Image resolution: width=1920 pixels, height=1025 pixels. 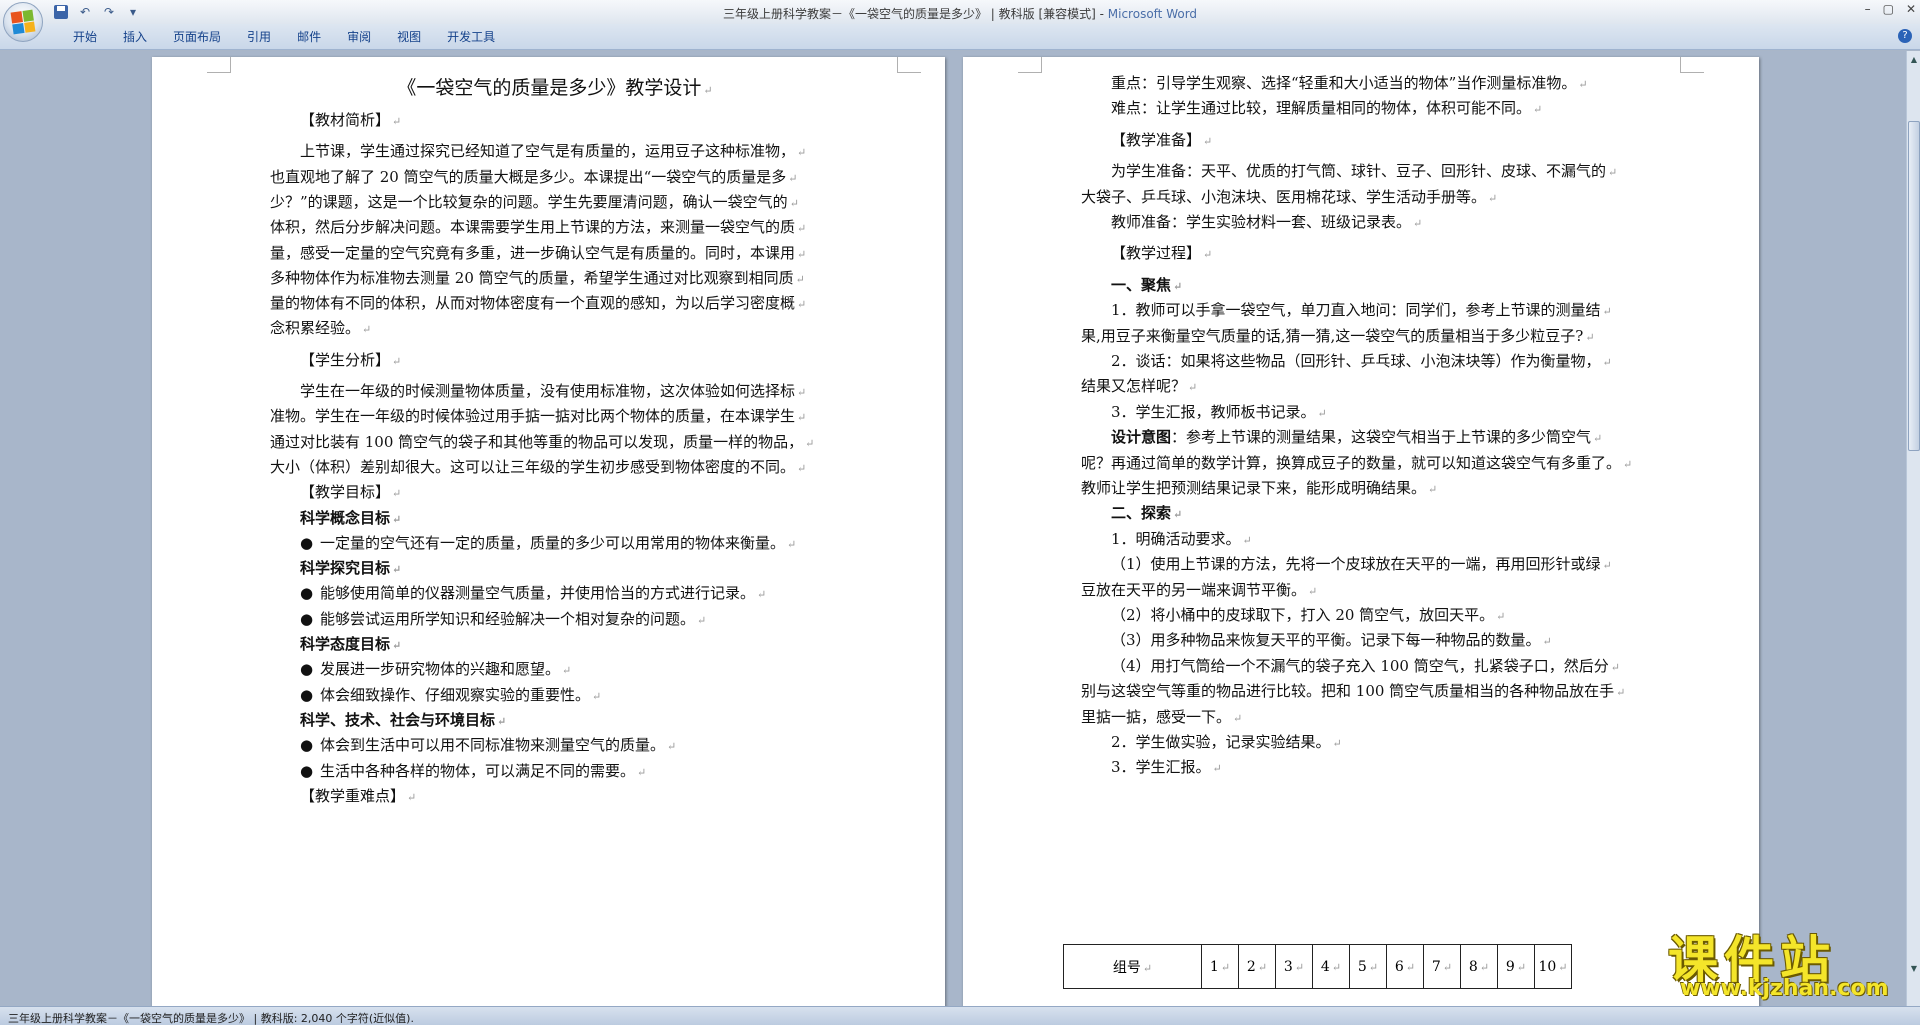 What do you see at coordinates (1219, 411) in the screenshot?
I see `paragraph-line: 3．学生汇报，教师板书记录。 ↵` at bounding box center [1219, 411].